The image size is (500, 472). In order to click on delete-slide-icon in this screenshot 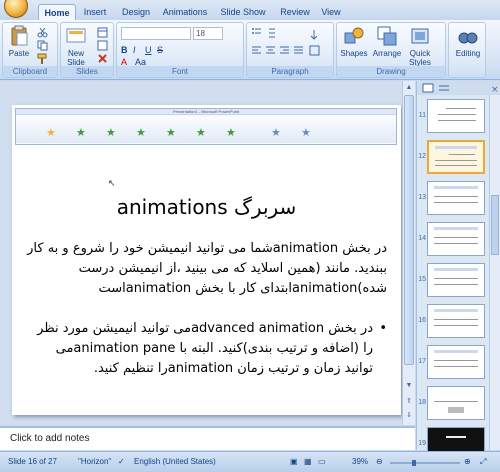, I will do `click(102, 58)`.